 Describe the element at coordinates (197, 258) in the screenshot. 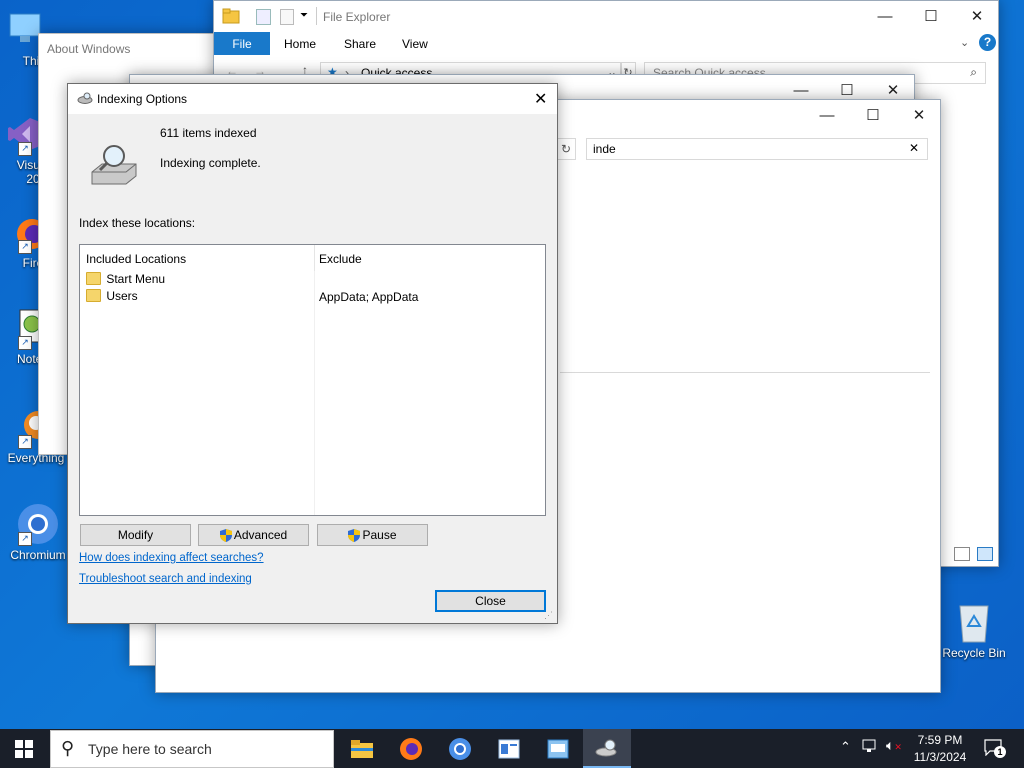

I see `column-header-included: Included Locations` at that location.